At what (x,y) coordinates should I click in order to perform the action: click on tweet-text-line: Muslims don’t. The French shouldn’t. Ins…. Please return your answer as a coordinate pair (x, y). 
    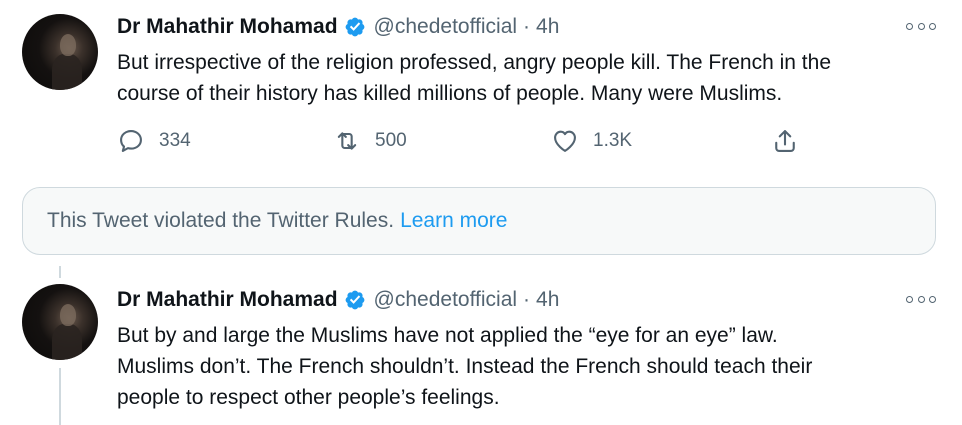
    Looking at the image, I should click on (465, 366).